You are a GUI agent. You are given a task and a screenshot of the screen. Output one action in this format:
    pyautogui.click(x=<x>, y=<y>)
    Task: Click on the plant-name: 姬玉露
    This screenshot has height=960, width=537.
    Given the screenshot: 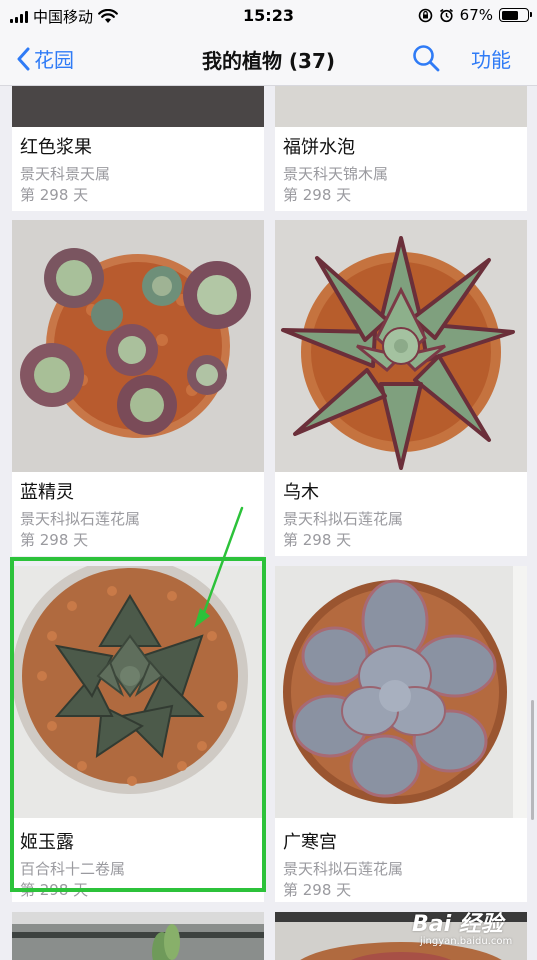 What is the action you would take?
    pyautogui.click(x=47, y=842)
    